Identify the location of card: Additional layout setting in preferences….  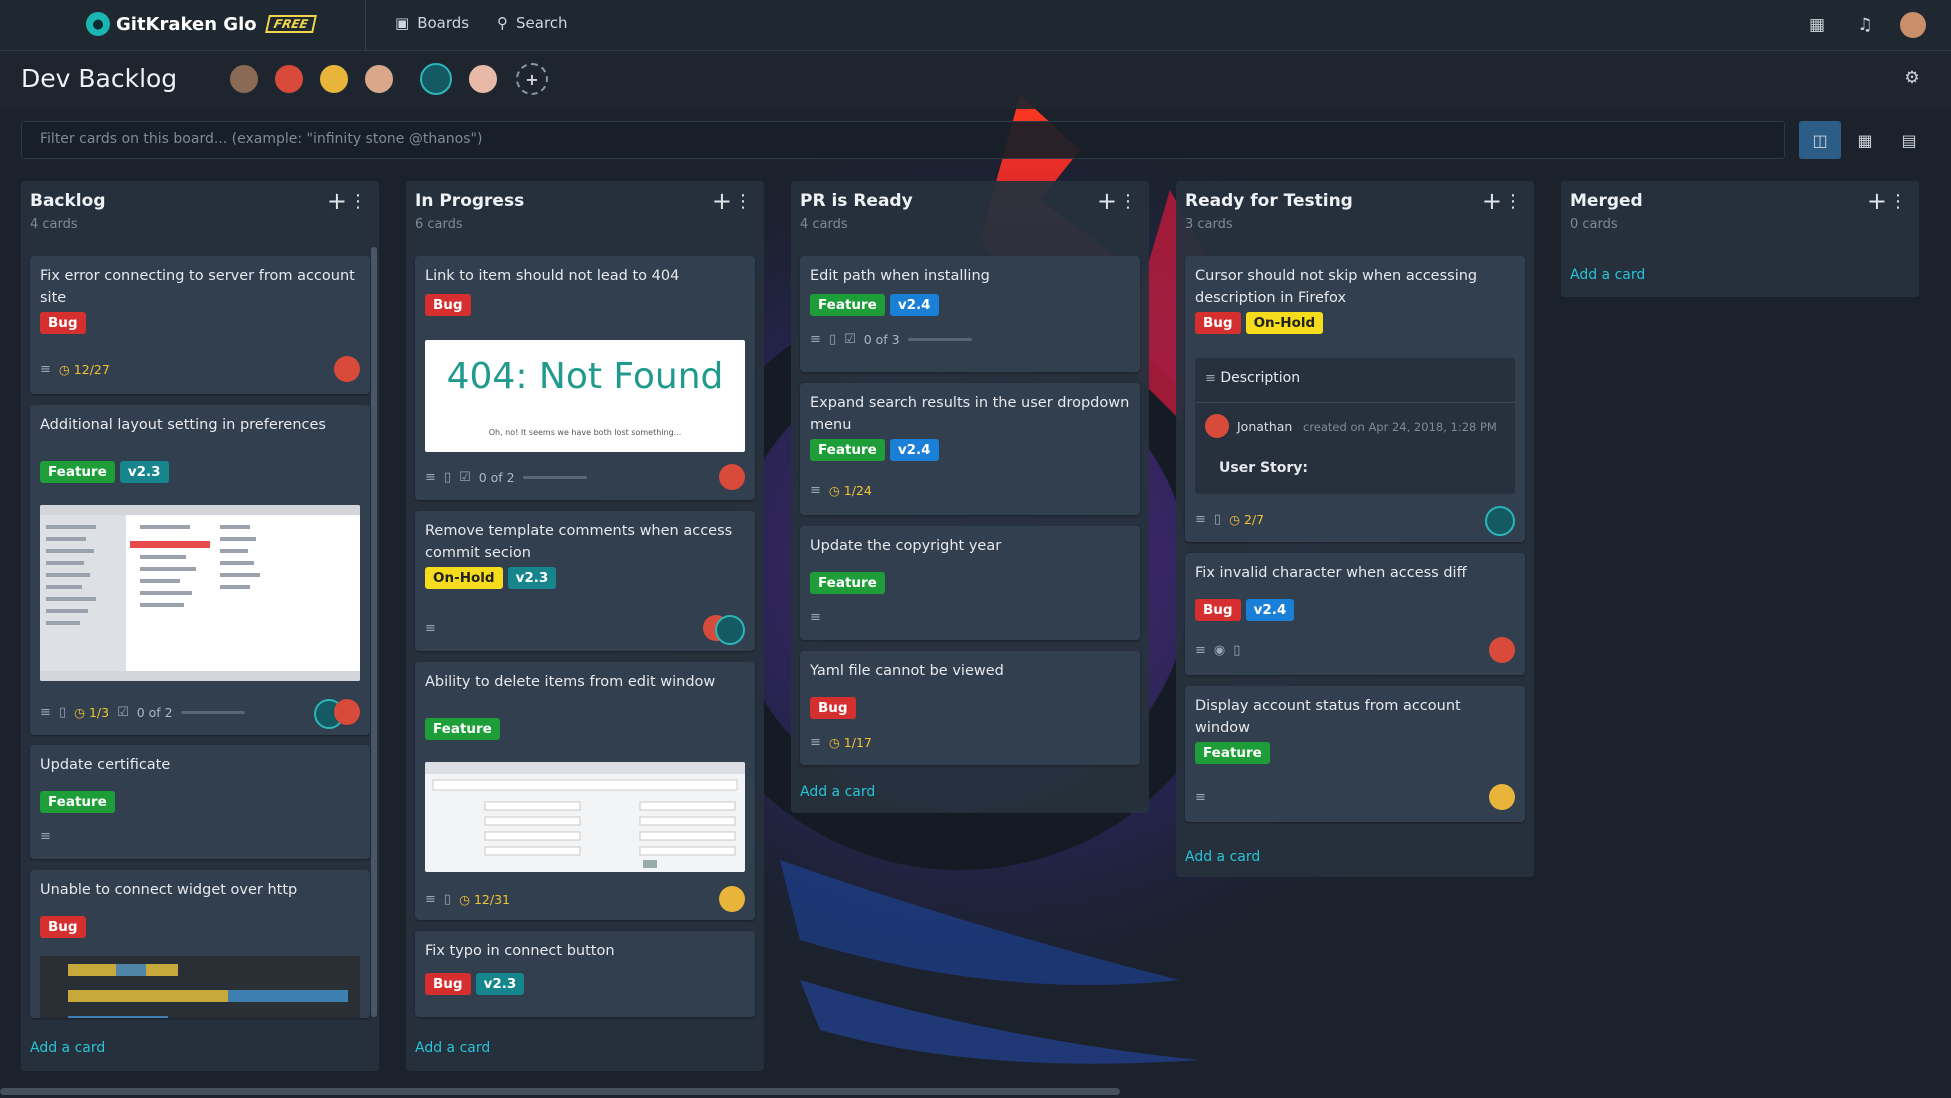
(200, 570).